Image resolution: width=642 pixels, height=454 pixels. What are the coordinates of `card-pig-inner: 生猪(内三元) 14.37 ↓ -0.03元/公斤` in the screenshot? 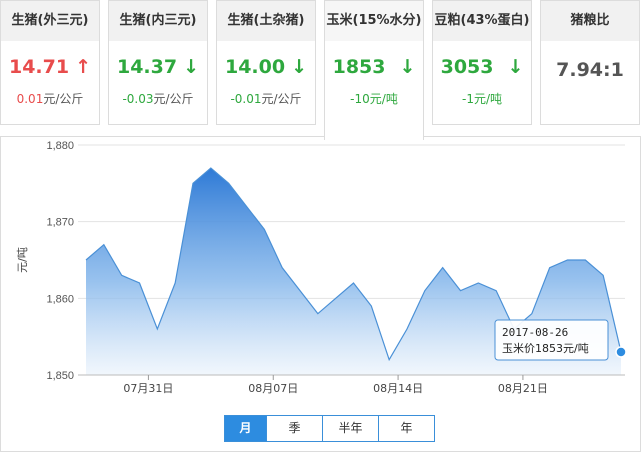 It's located at (158, 62).